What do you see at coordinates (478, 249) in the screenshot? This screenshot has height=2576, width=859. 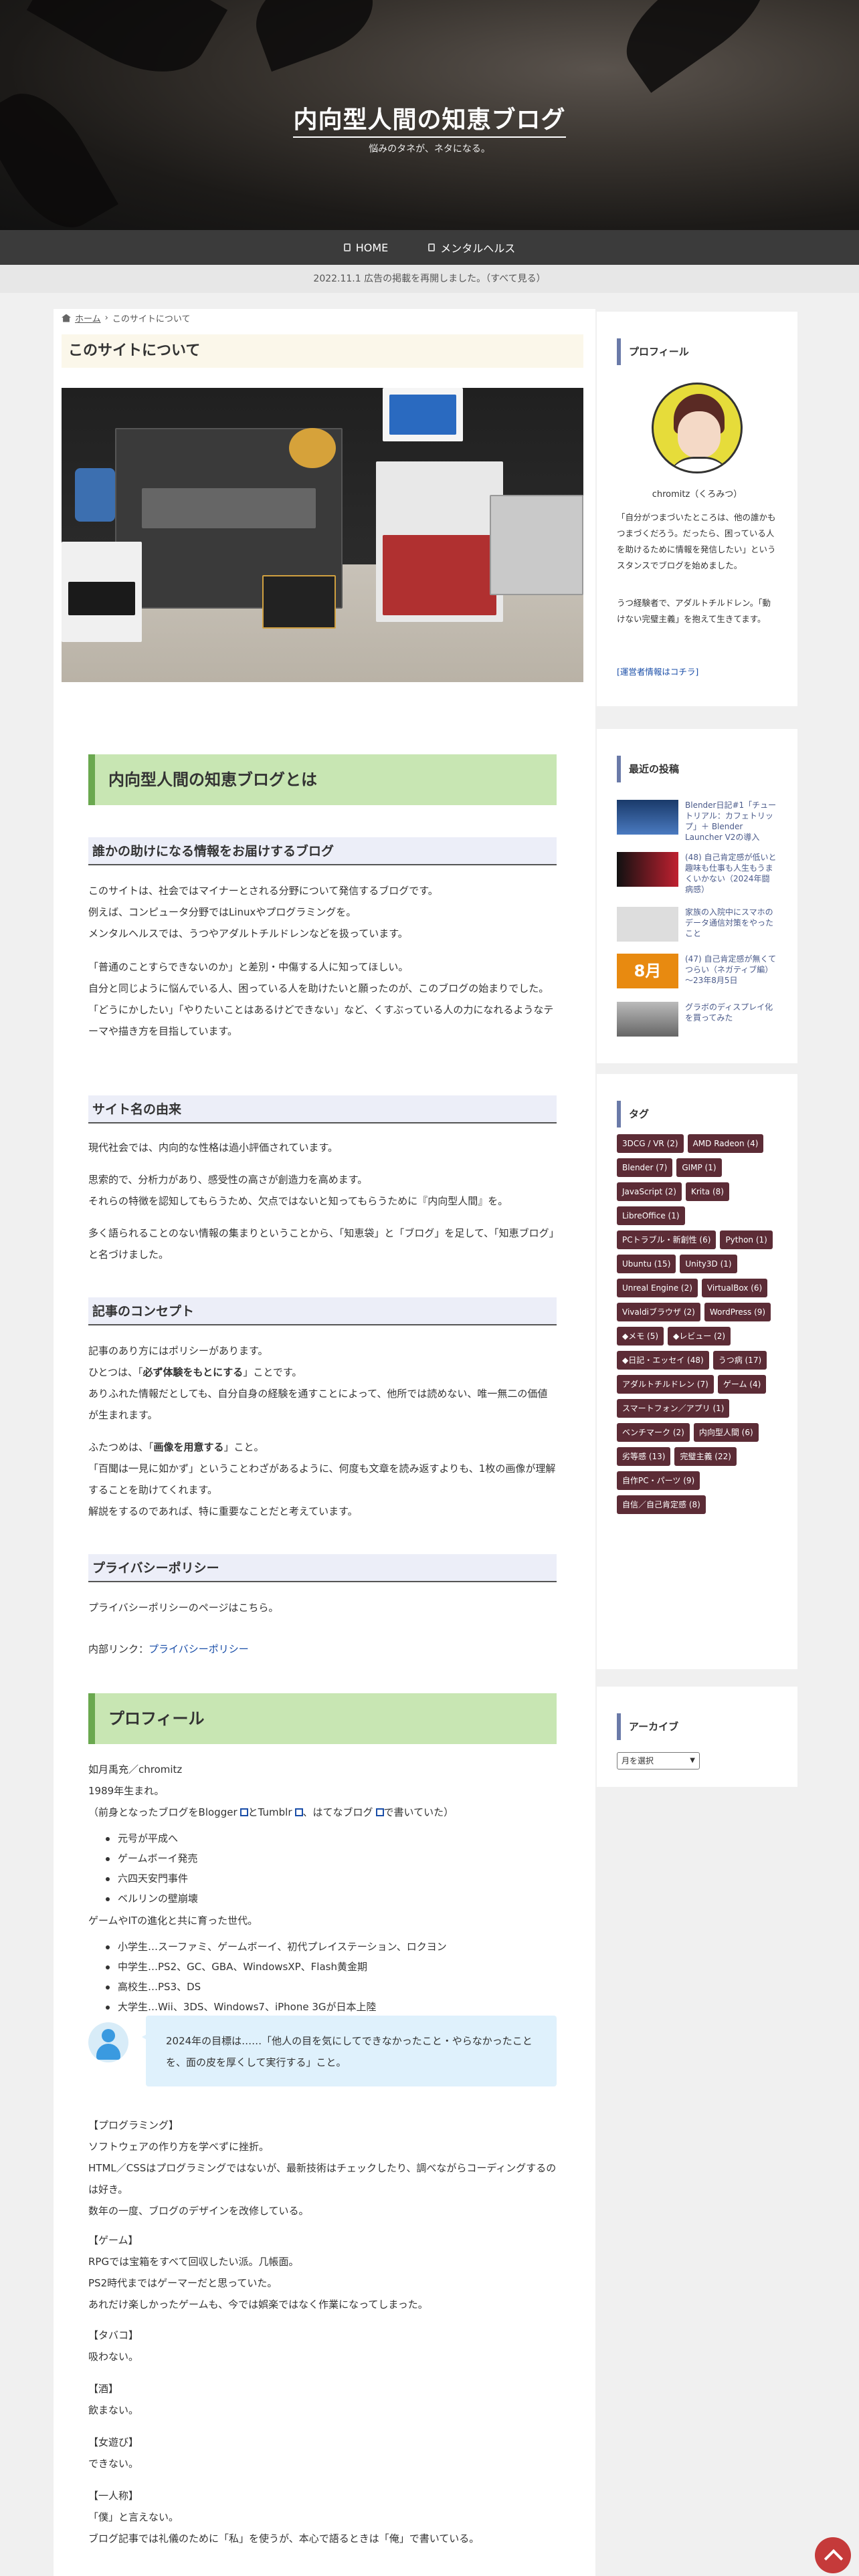 I see `nav-label: メンタルヘルス` at bounding box center [478, 249].